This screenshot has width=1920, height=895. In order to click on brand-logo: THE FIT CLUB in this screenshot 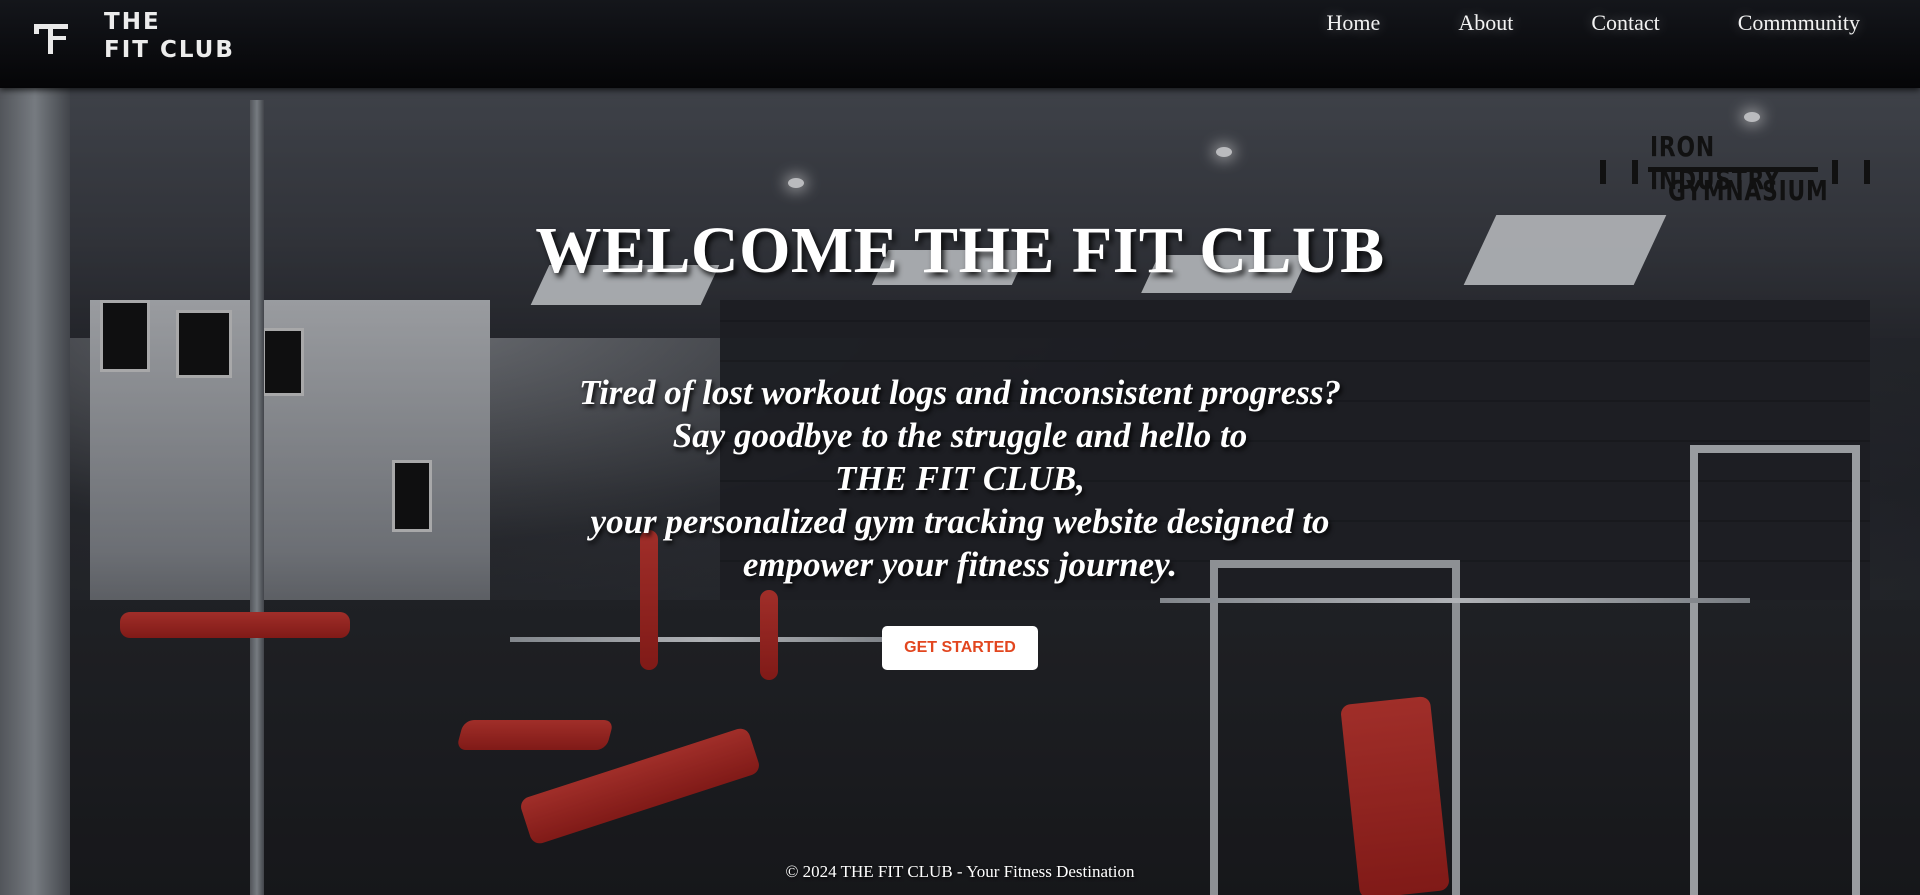, I will do `click(132, 36)`.